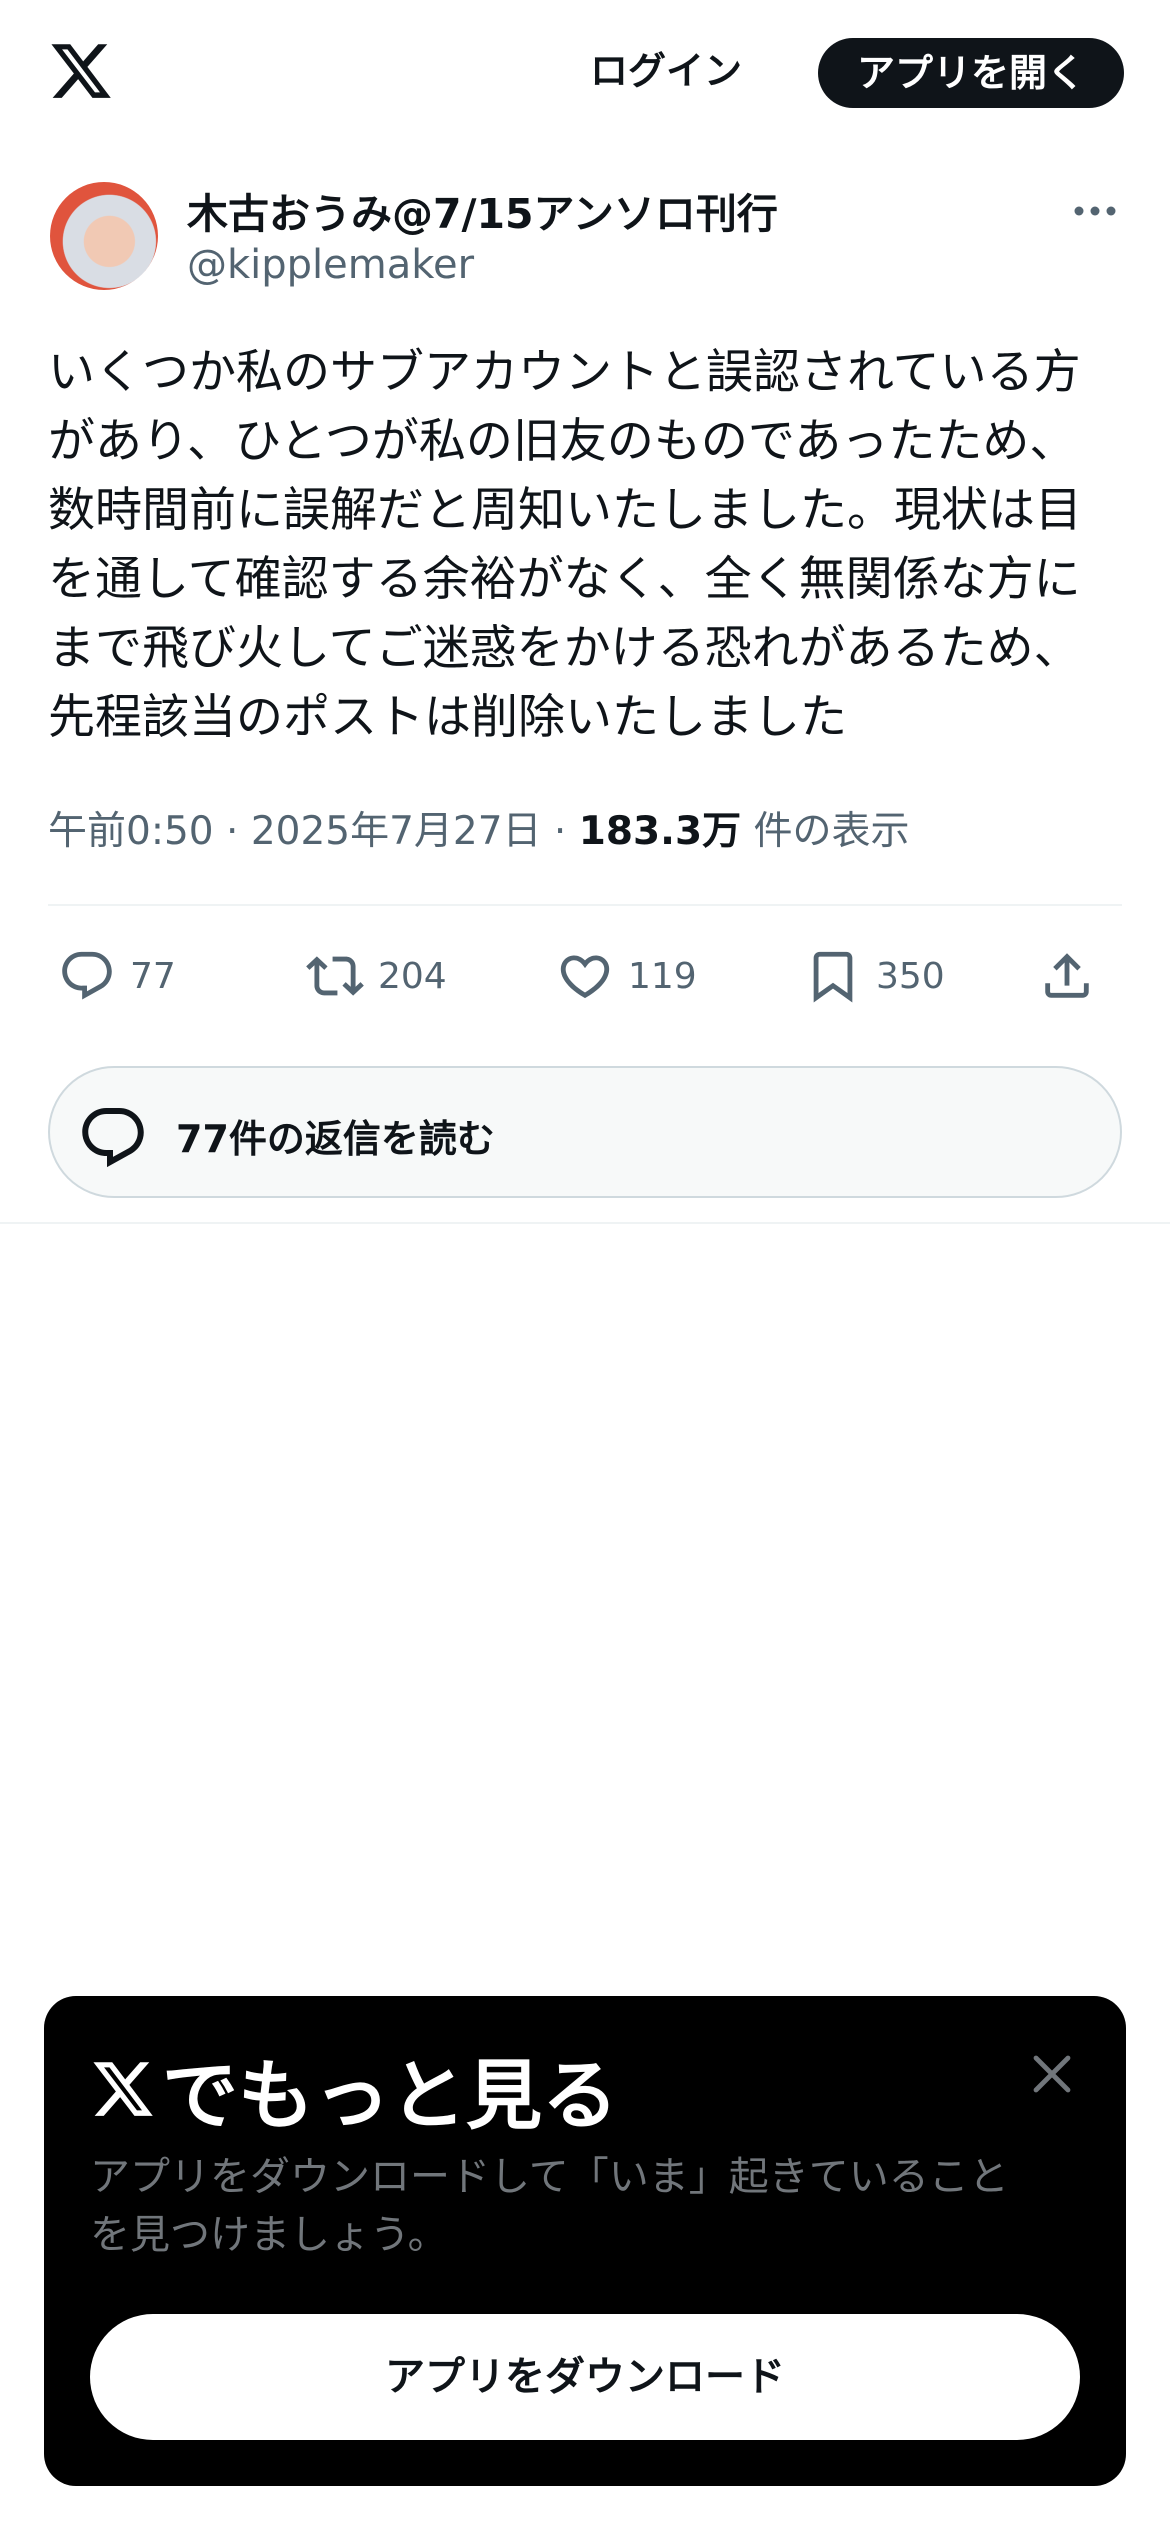  I want to click on bookmark-button: 350, so click(874, 976).